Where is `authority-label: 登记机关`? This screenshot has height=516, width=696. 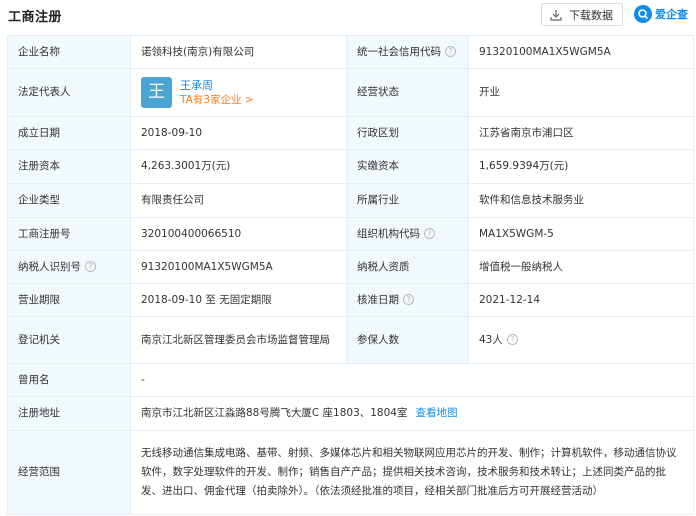
authority-label: 登记机关 is located at coordinates (69, 340).